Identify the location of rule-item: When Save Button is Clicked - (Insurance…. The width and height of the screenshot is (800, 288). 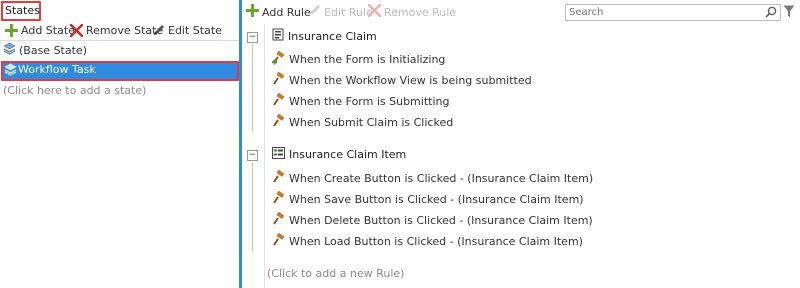
(428, 199).